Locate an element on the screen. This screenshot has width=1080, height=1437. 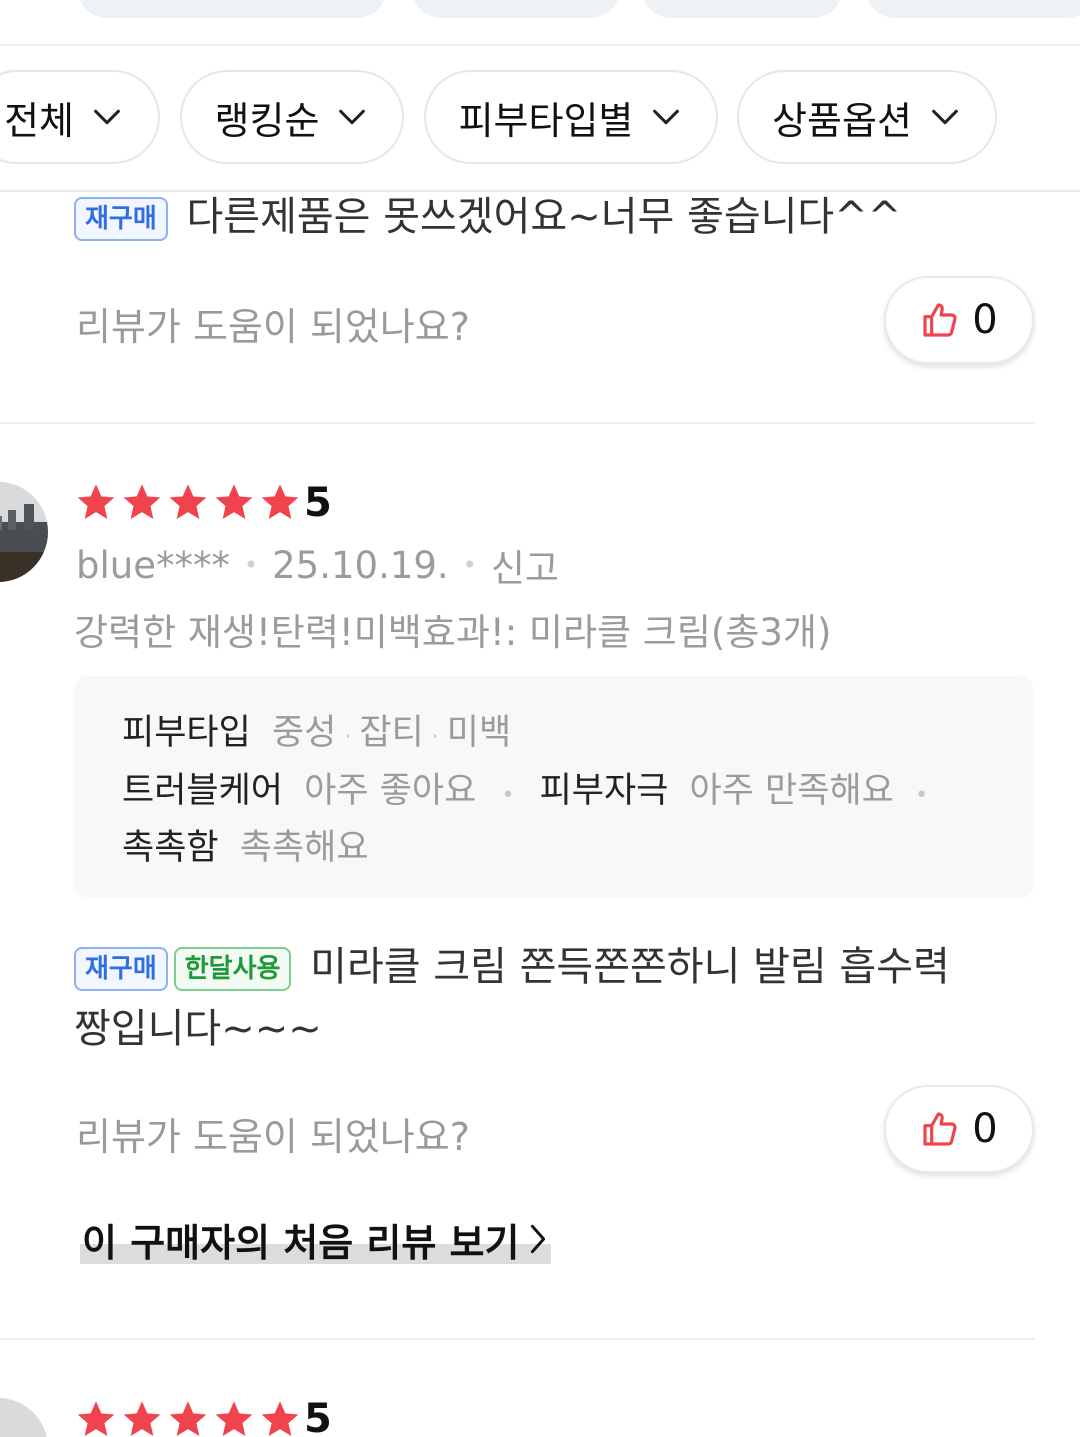
review-body: 다른제품은 못쓰겠어요~너무 좋습니다^^ is located at coordinates (544, 217).